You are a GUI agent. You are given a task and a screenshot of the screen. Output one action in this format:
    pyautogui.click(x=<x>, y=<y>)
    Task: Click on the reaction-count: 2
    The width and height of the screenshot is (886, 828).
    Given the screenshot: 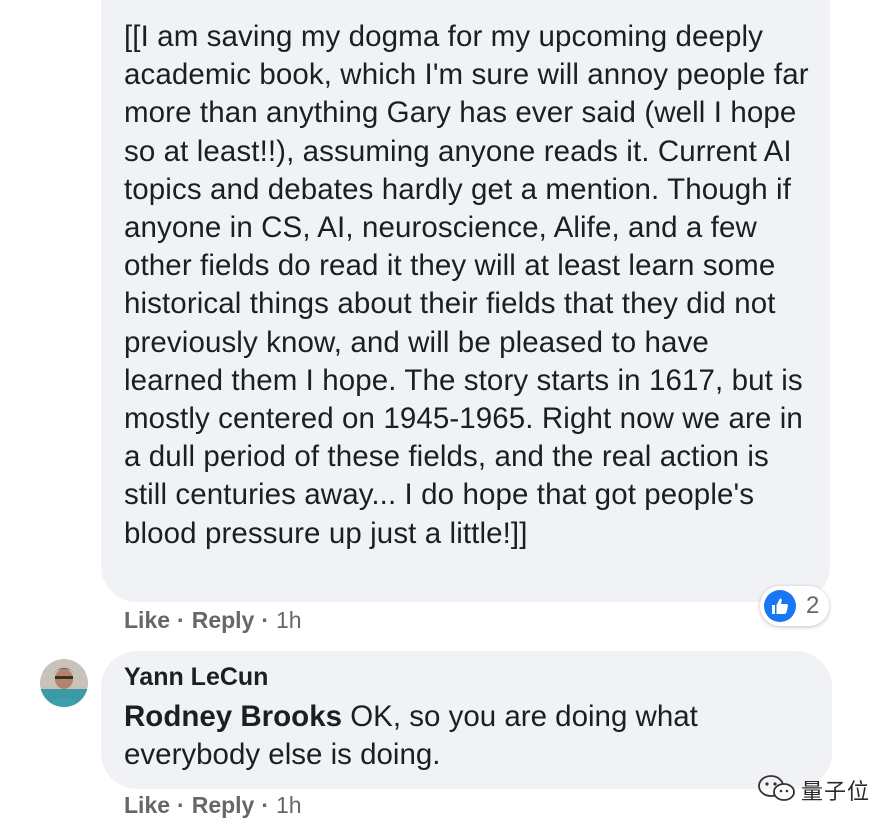 What is the action you would take?
    pyautogui.click(x=813, y=605)
    